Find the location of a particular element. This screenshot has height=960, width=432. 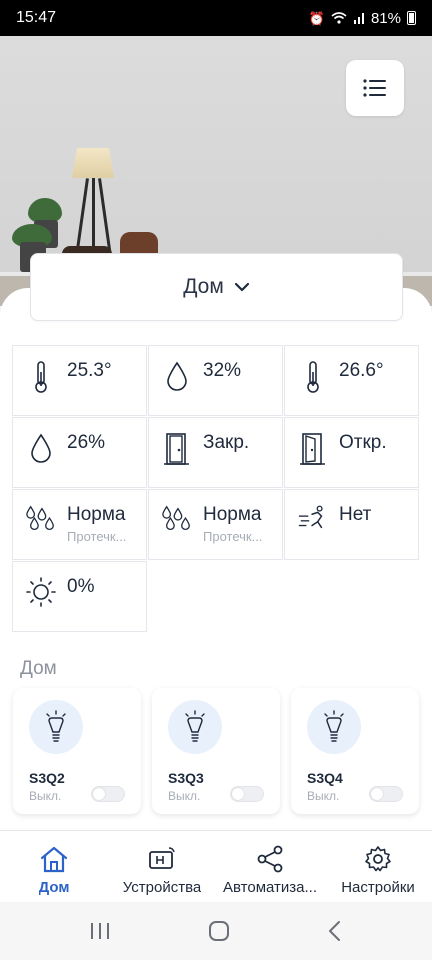

sensor-value: Откр. is located at coordinates (363, 442).